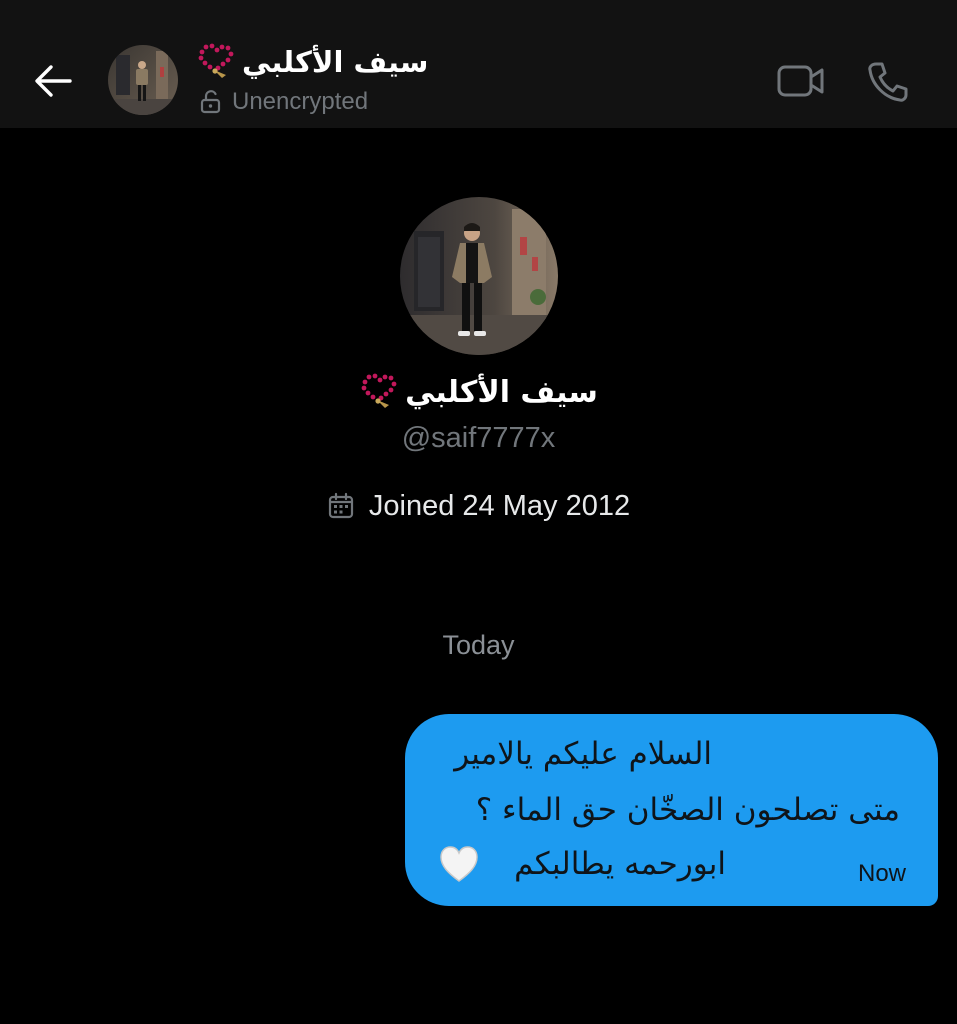 The height and width of the screenshot is (1024, 957). I want to click on arrow-left-icon, so click(53, 81).